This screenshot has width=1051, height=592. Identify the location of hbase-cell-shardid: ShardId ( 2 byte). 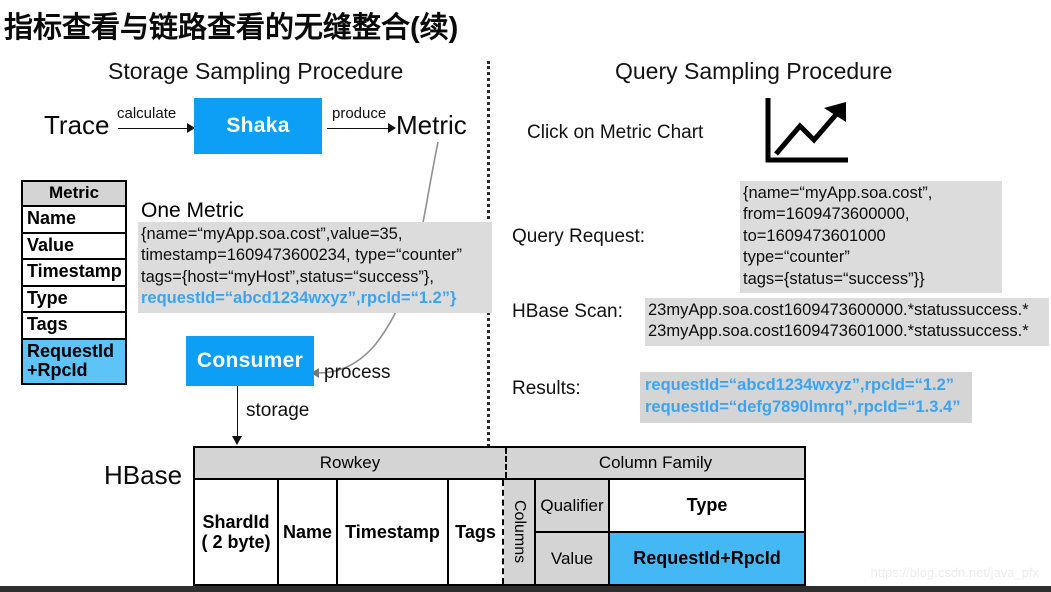
(237, 532).